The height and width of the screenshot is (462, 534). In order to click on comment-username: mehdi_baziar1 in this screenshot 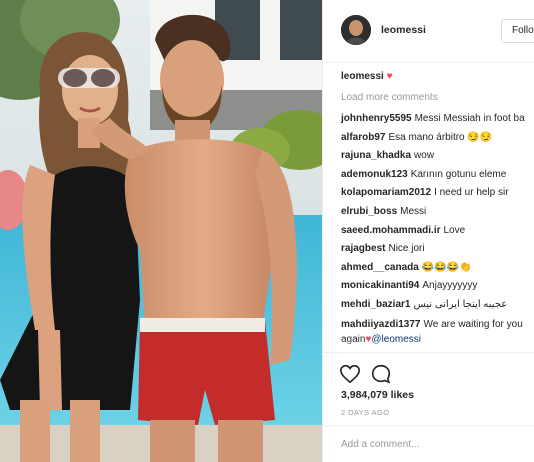, I will do `click(375, 304)`.